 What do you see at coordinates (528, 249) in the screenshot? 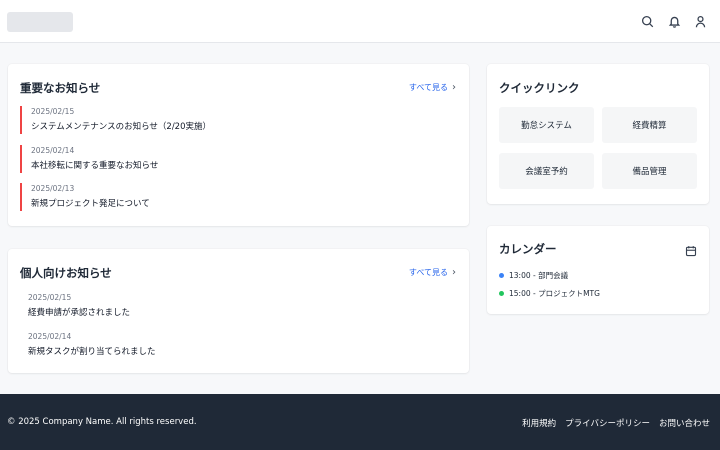
I see `card-title: カレンダー` at bounding box center [528, 249].